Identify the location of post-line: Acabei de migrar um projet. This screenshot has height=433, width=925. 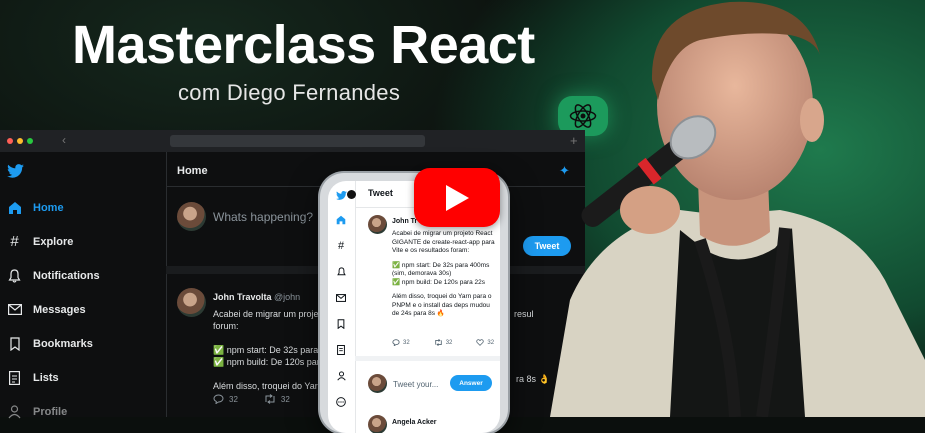
(267, 314).